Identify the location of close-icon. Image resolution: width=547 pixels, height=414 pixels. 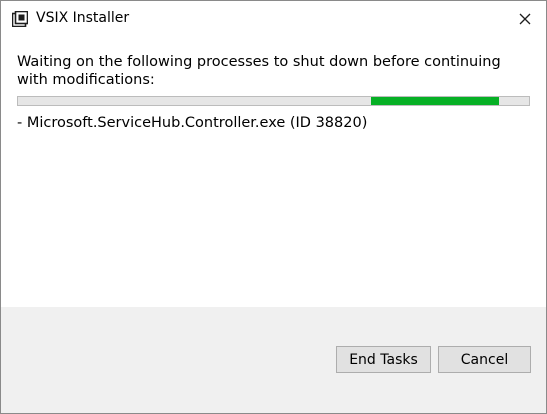
(525, 19).